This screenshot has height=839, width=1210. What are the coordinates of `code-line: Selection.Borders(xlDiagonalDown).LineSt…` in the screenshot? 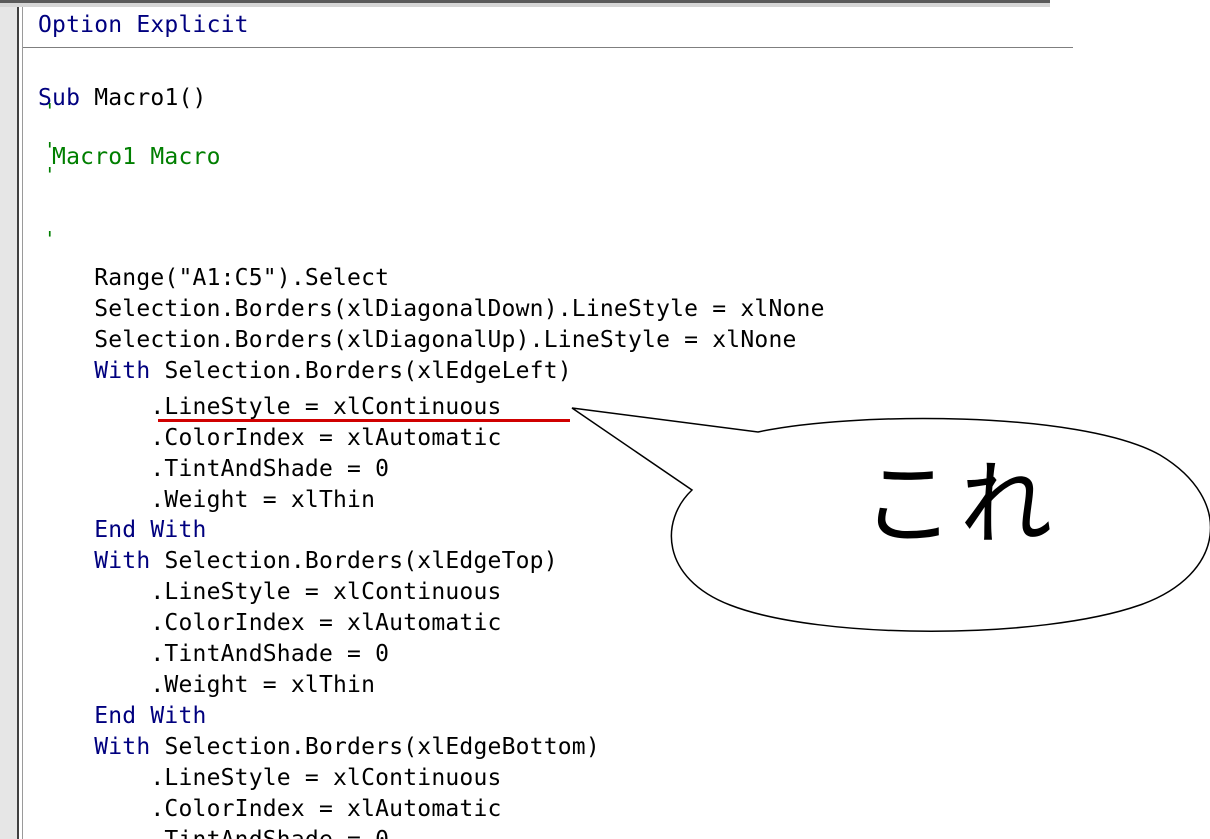 It's located at (431, 309).